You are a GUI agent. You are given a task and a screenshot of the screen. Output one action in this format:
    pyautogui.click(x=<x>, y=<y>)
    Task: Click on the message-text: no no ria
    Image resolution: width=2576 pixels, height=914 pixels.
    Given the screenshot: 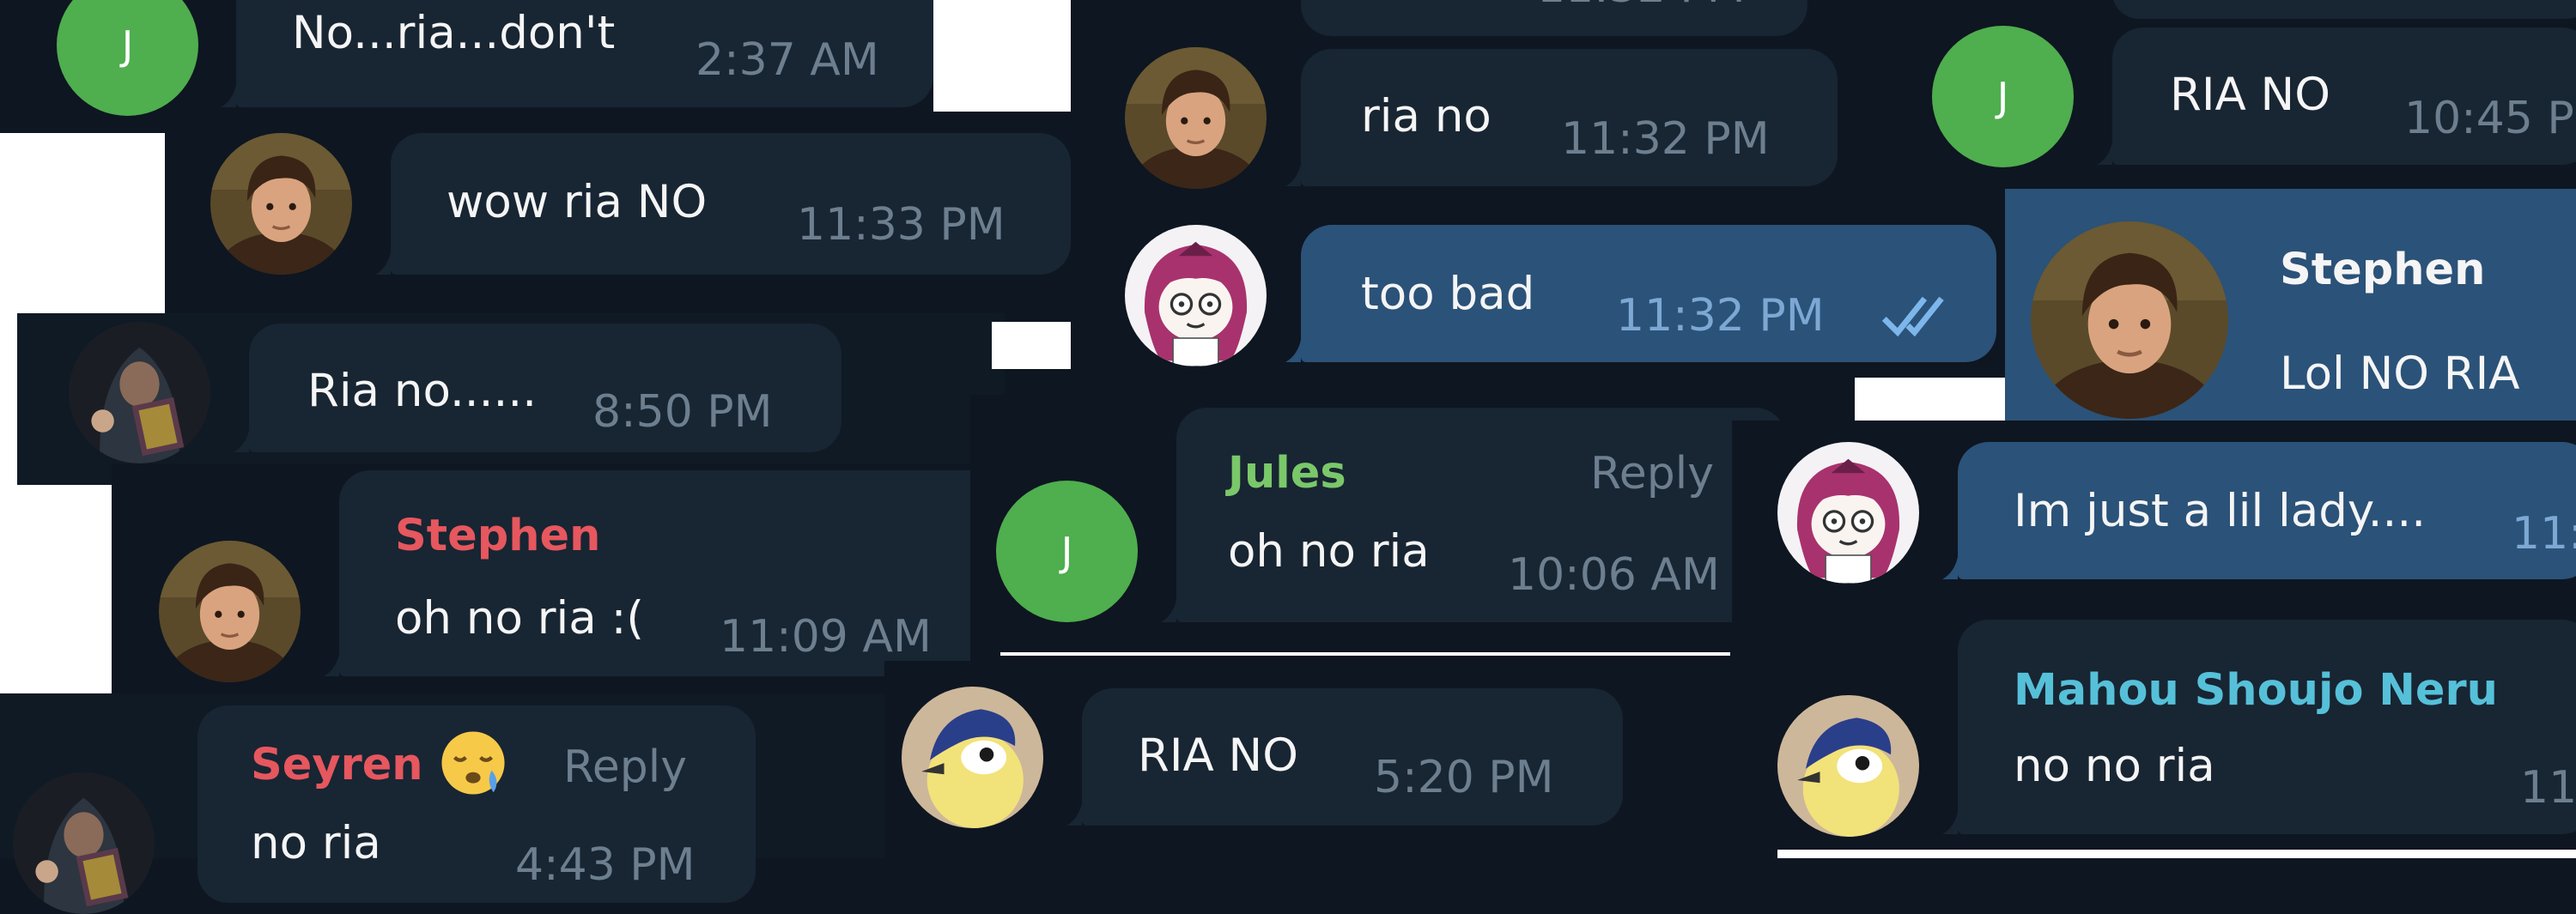 What is the action you would take?
    pyautogui.click(x=2114, y=766)
    